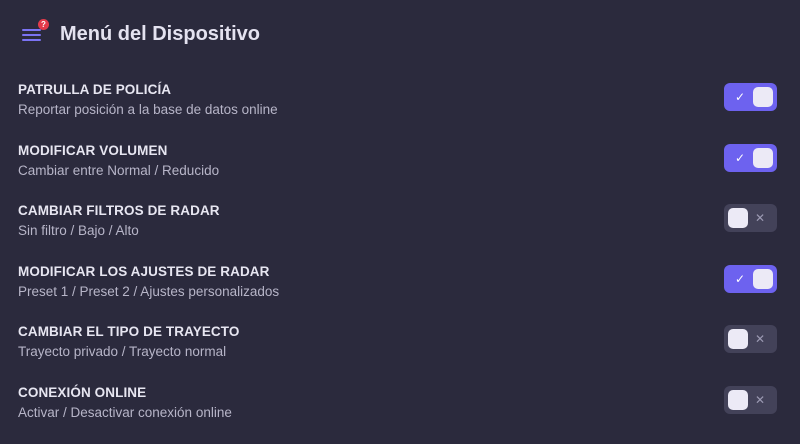  I want to click on setting-description: Trayecto privado / Trayecto normal, so click(122, 351).